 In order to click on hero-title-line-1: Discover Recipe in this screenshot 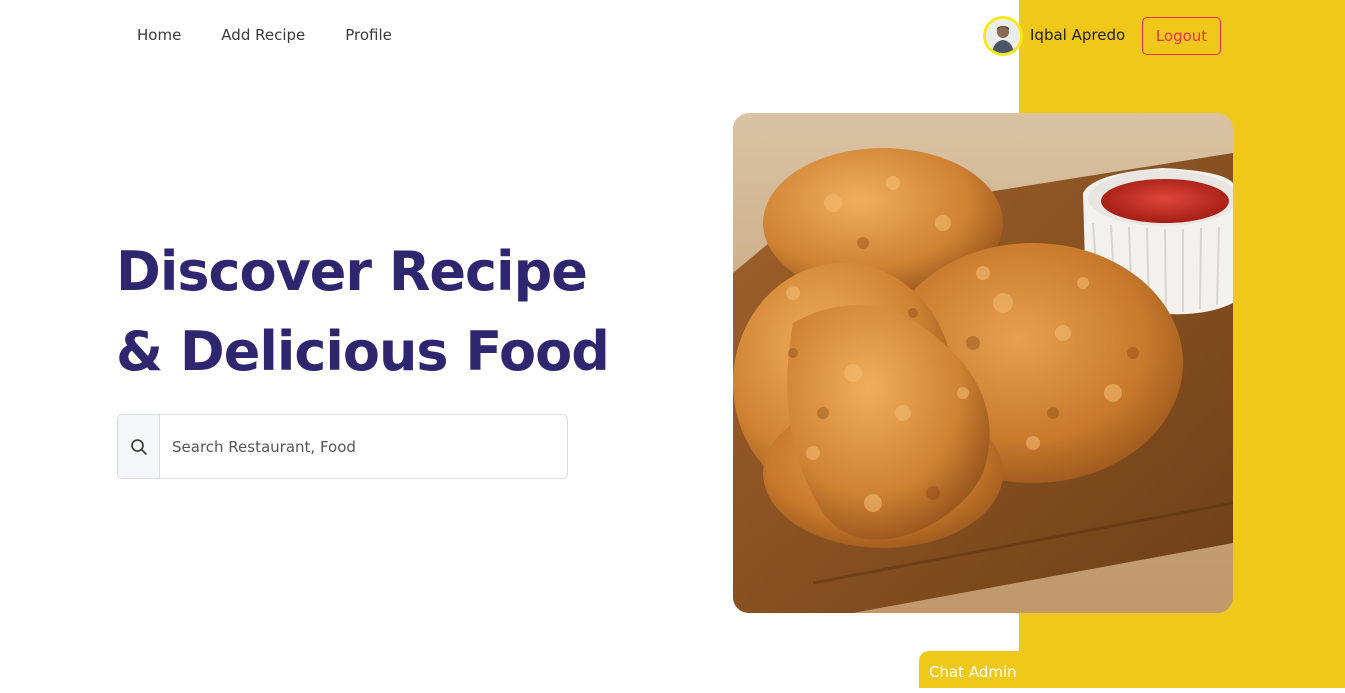, I will do `click(352, 271)`.